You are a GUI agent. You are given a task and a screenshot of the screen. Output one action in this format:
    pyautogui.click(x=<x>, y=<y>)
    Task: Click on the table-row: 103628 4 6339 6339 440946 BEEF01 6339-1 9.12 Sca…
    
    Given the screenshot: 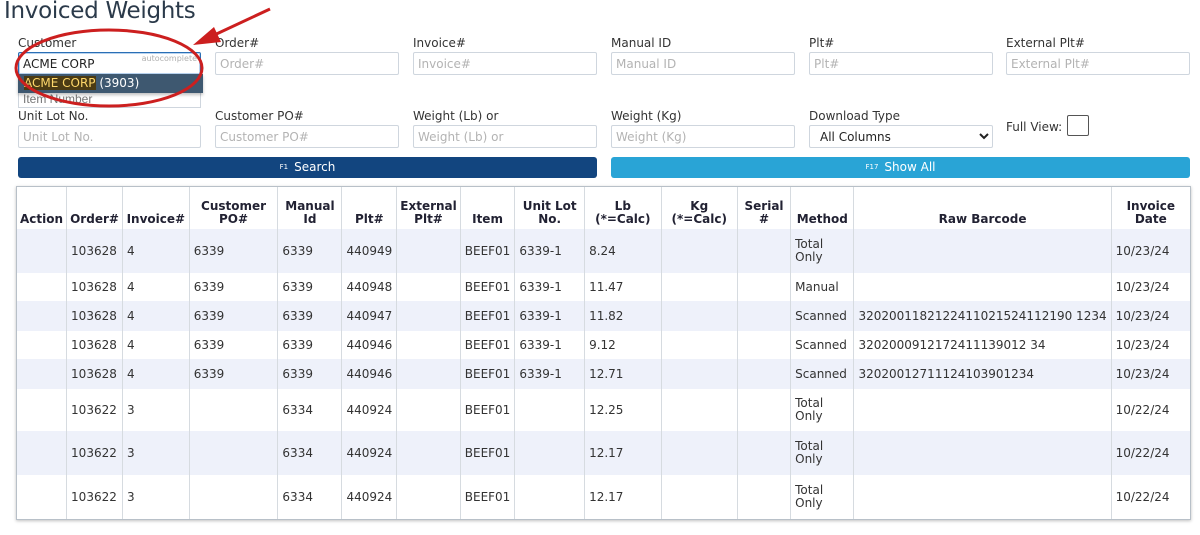 What is the action you would take?
    pyautogui.click(x=603, y=345)
    